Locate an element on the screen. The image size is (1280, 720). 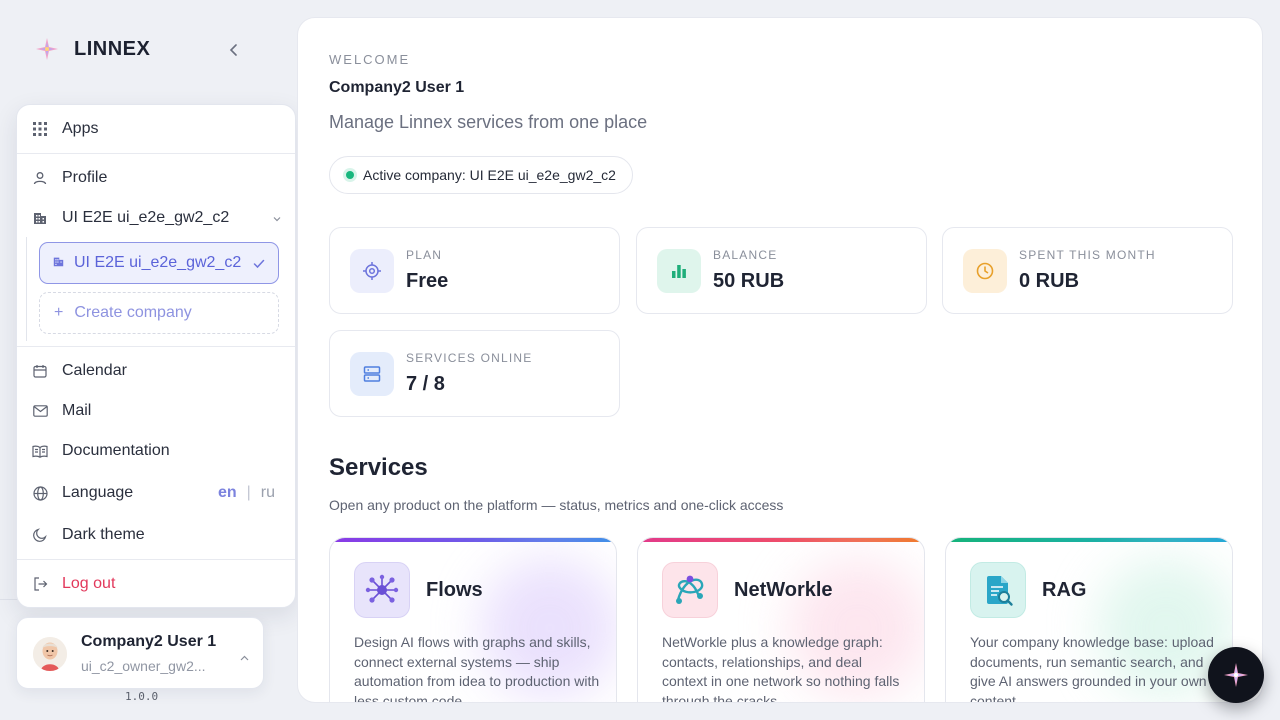
plus-icon: + is located at coordinates (59, 312).